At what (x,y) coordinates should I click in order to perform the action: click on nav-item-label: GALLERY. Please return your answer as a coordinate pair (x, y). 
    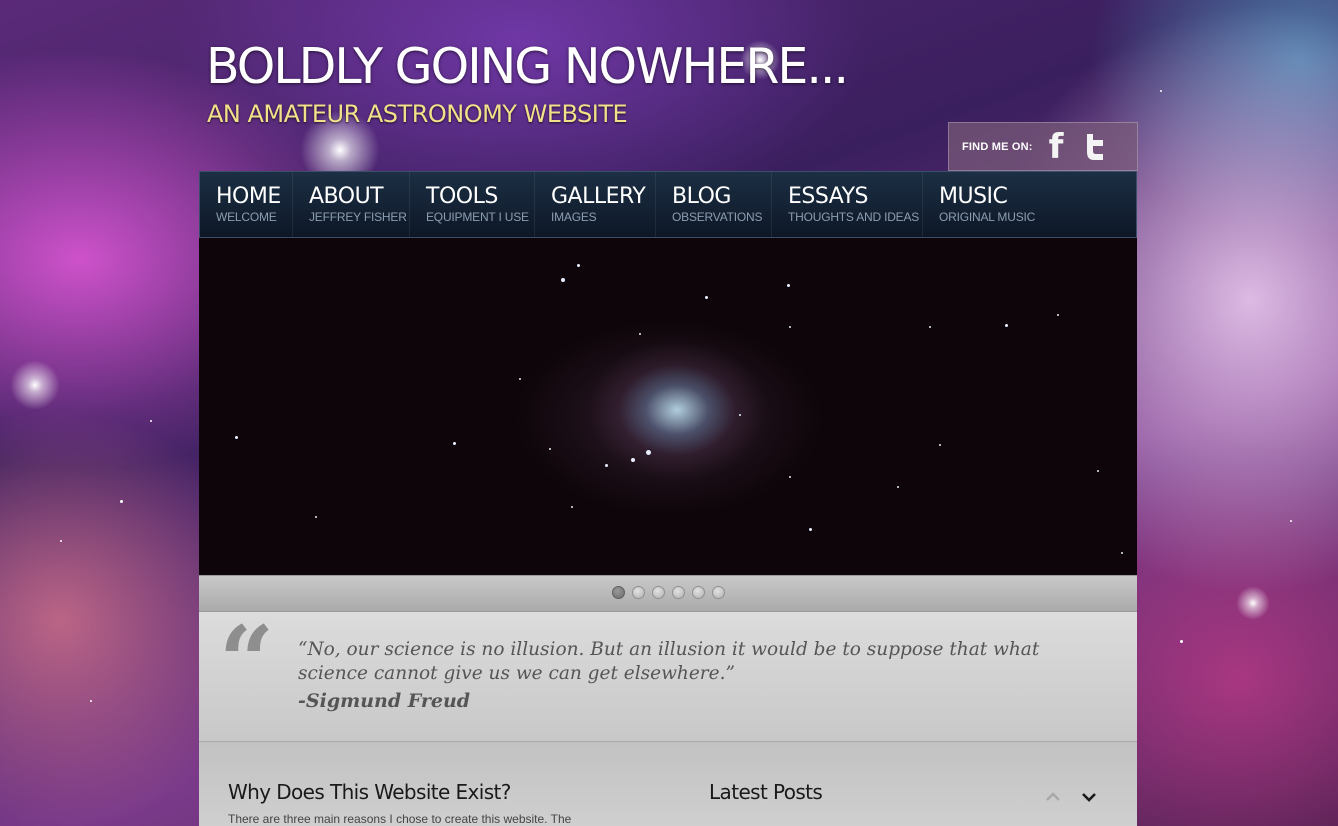
    Looking at the image, I should click on (598, 196).